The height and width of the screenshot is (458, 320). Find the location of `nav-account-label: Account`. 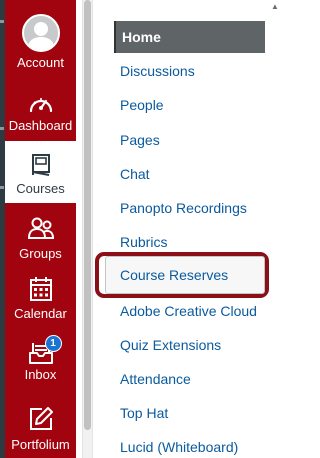

nav-account-label: Account is located at coordinates (40, 62).